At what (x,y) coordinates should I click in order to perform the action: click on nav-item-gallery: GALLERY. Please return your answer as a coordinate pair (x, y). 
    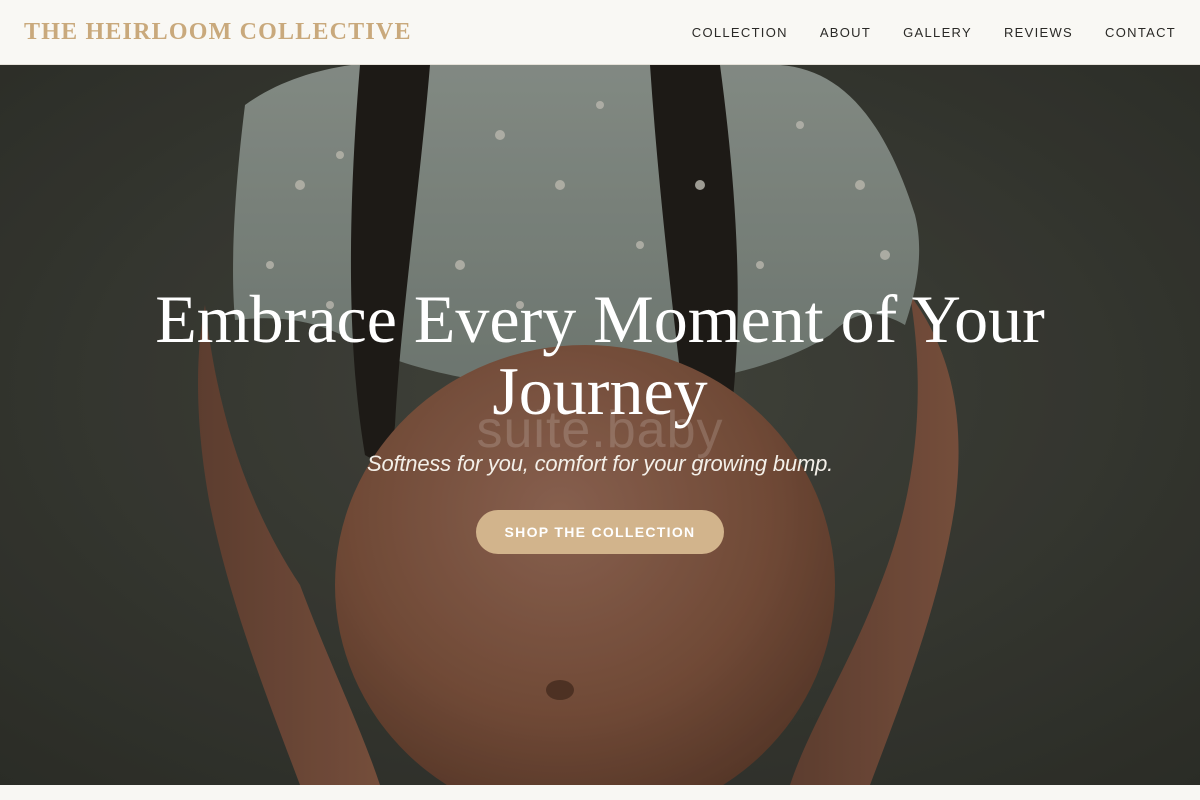
    Looking at the image, I should click on (937, 32).